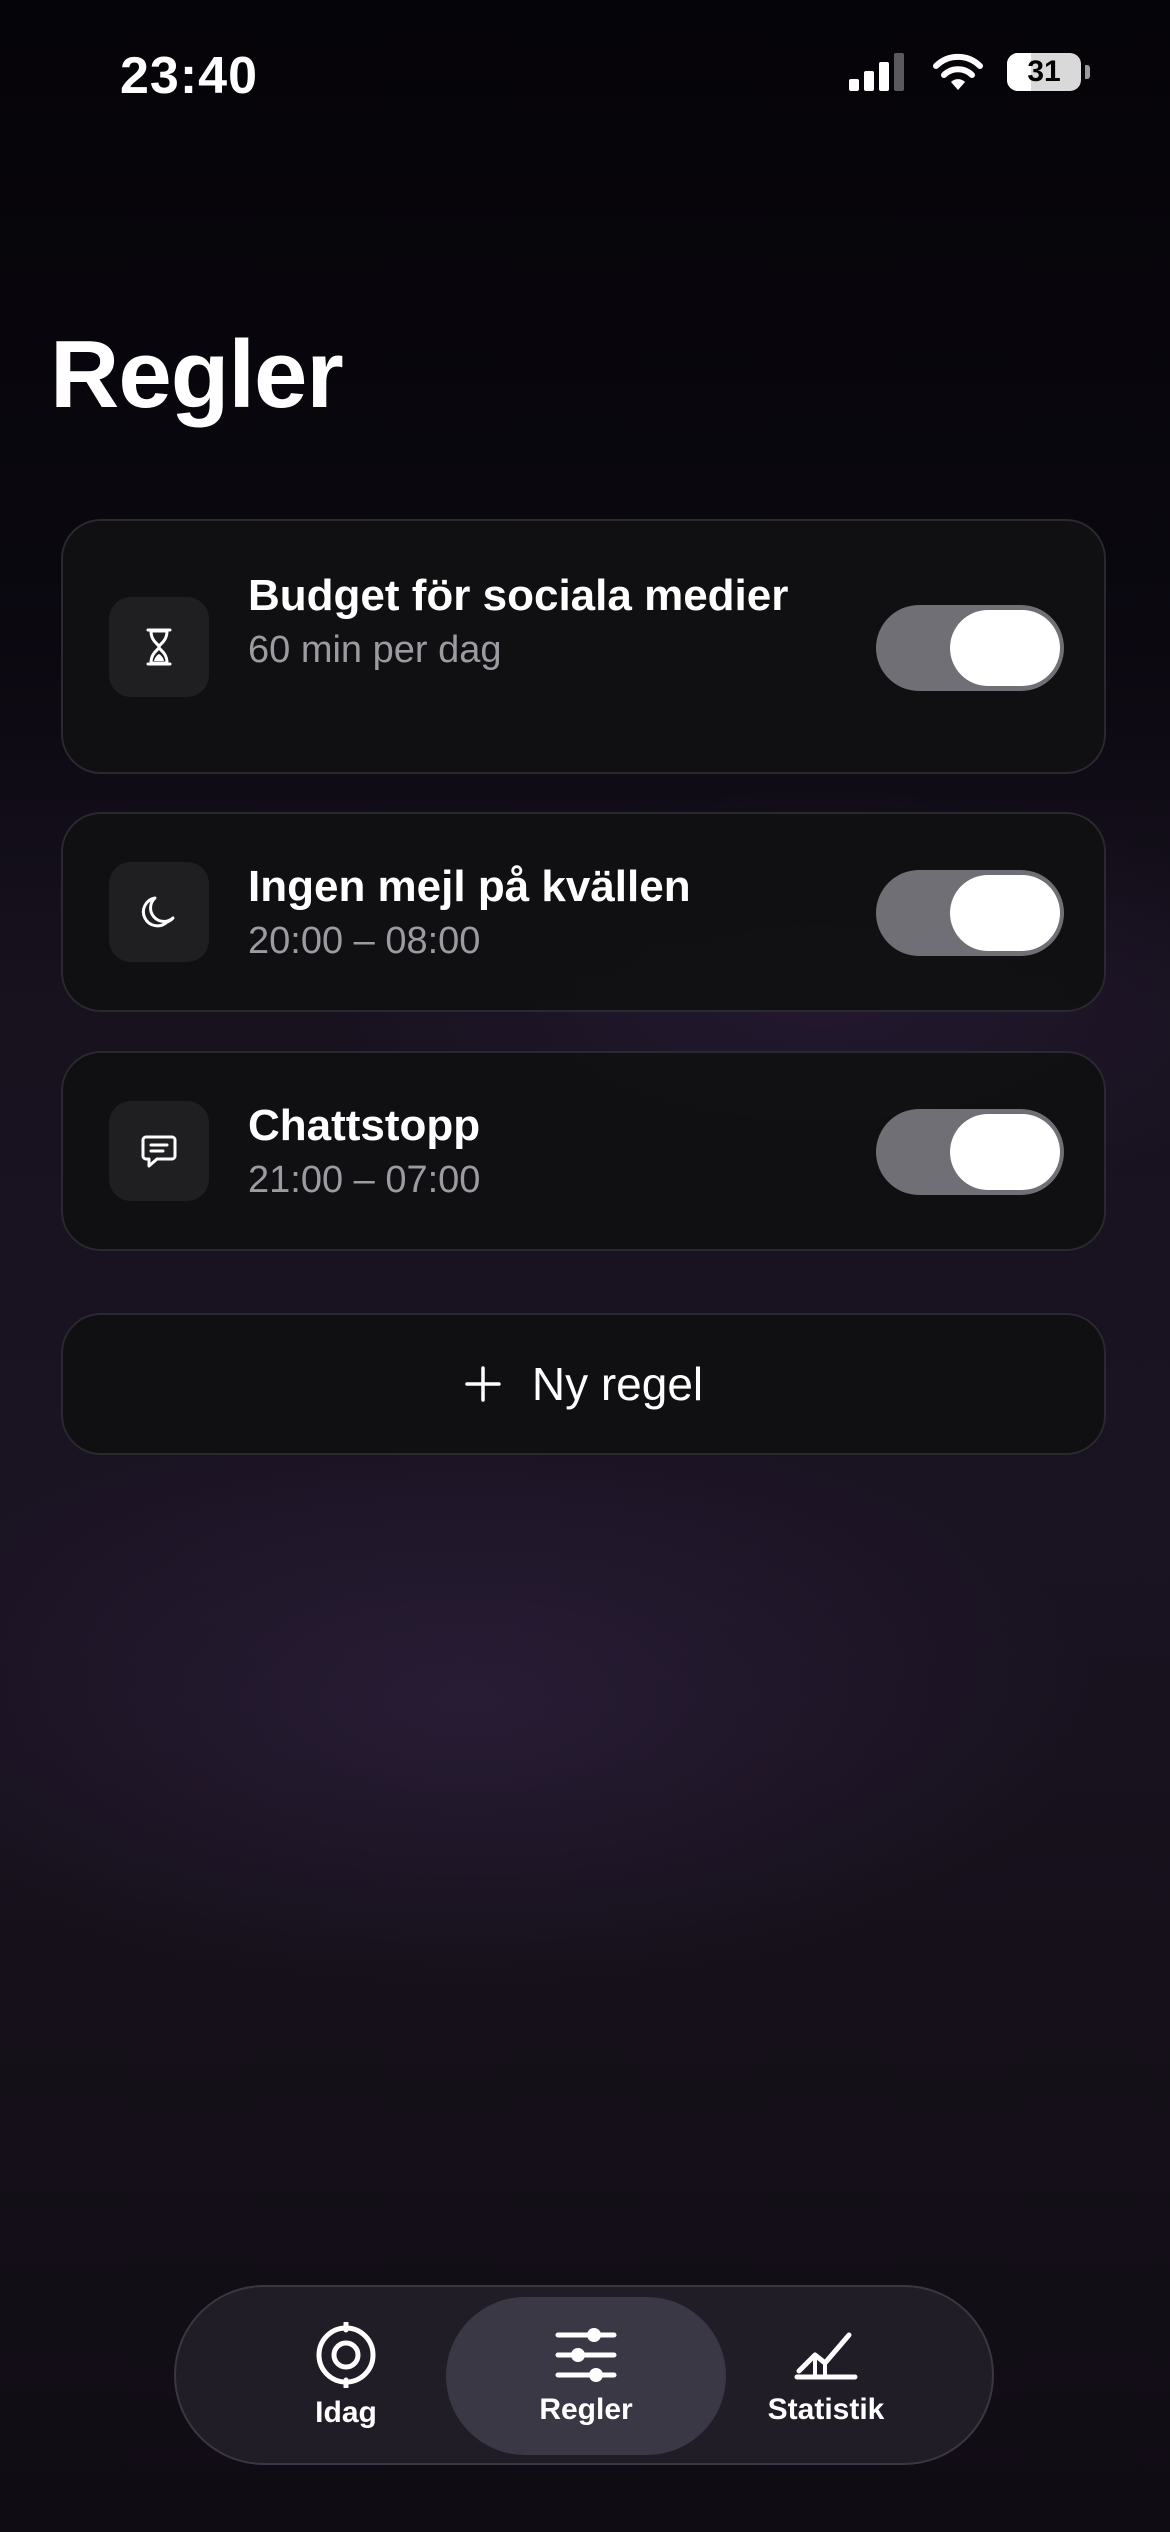 The width and height of the screenshot is (1170, 2532). I want to click on rule-text: Chattstopp 21:00 – 07:00, so click(548, 1152).